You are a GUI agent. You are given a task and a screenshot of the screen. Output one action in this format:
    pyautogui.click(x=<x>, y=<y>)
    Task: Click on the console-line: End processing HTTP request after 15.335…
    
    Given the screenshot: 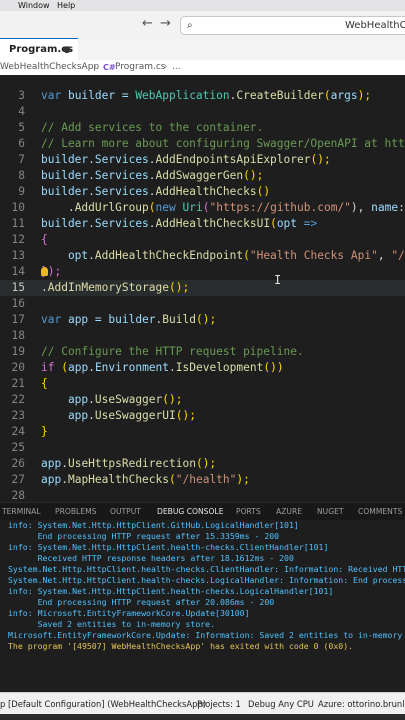 What is the action you would take?
    pyautogui.click(x=144, y=536)
    